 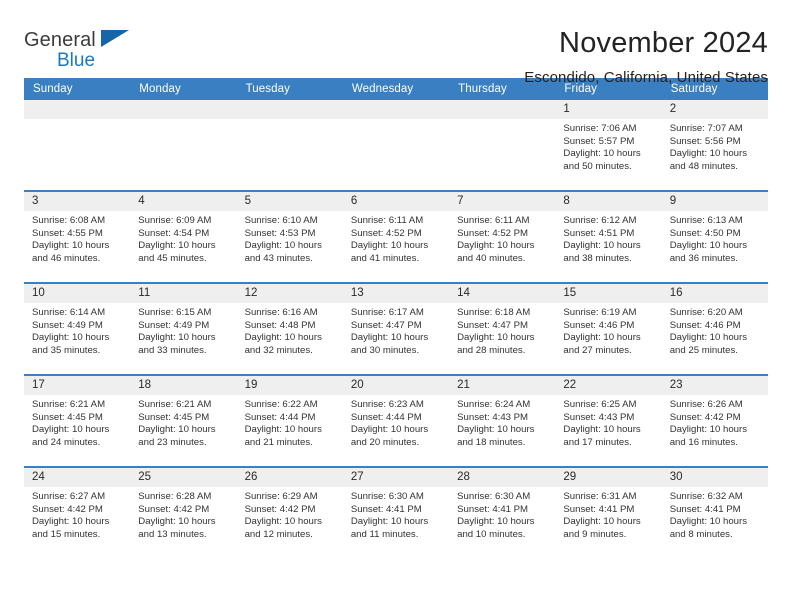 I want to click on page-subtitle-location: Escondido, California, United States, so click(x=646, y=77).